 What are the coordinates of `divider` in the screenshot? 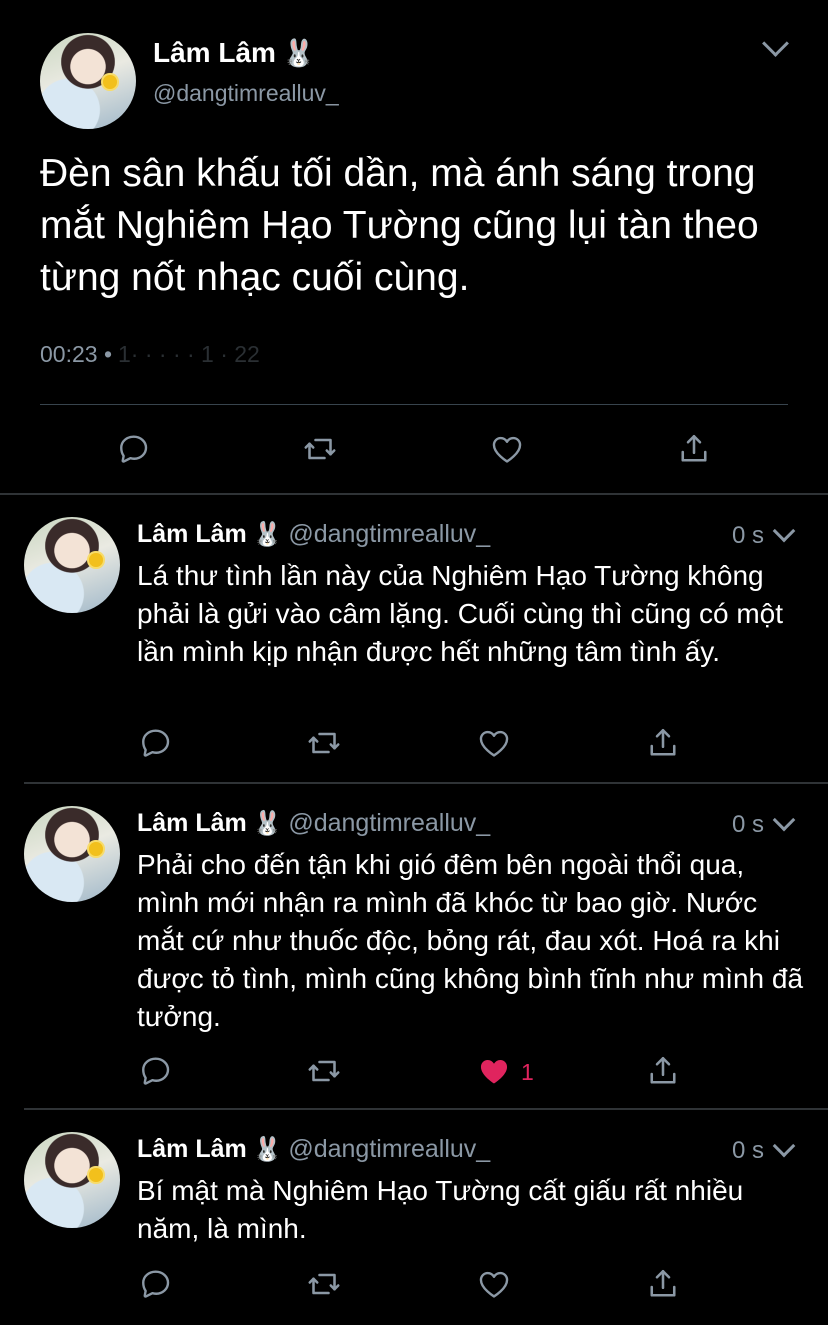 It's located at (414, 404).